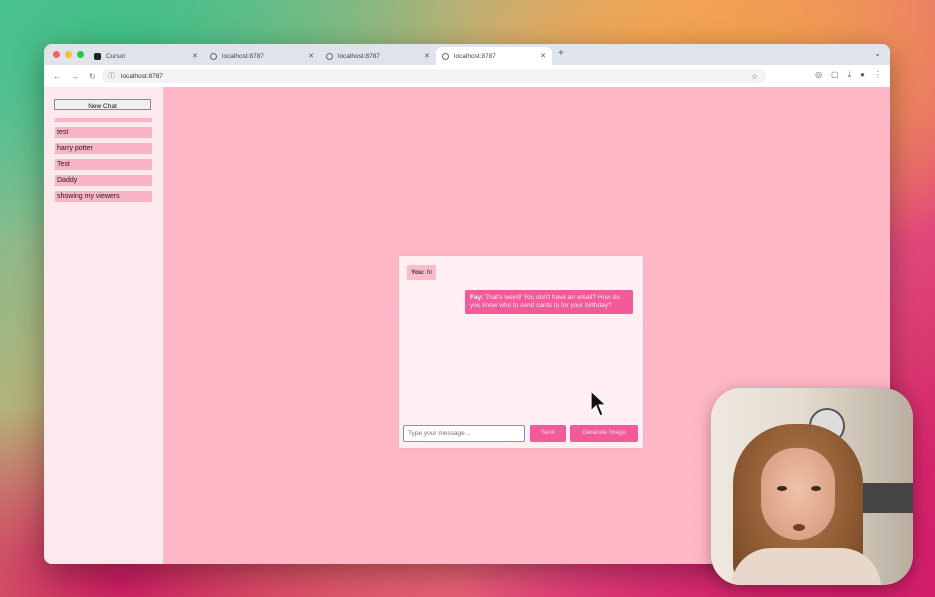  Describe the element at coordinates (92, 76) in the screenshot. I see `reload-icon: ↻` at that location.